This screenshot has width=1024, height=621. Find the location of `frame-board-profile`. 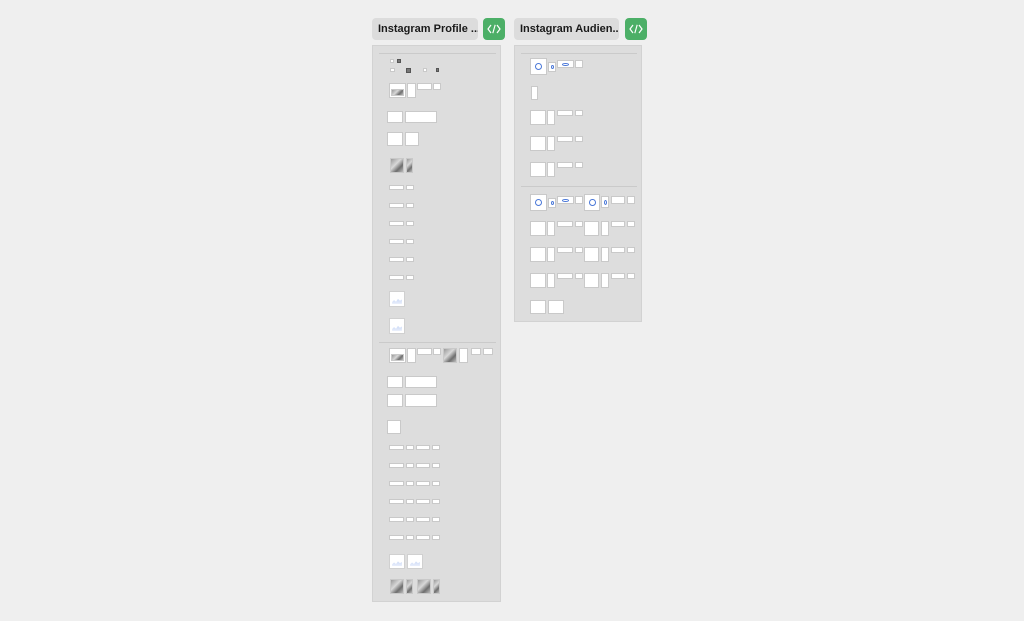

frame-board-profile is located at coordinates (436, 323).